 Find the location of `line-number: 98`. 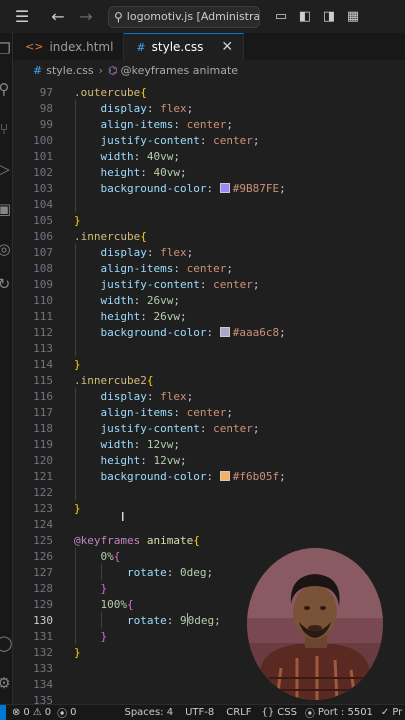

line-number: 98 is located at coordinates (46, 108).